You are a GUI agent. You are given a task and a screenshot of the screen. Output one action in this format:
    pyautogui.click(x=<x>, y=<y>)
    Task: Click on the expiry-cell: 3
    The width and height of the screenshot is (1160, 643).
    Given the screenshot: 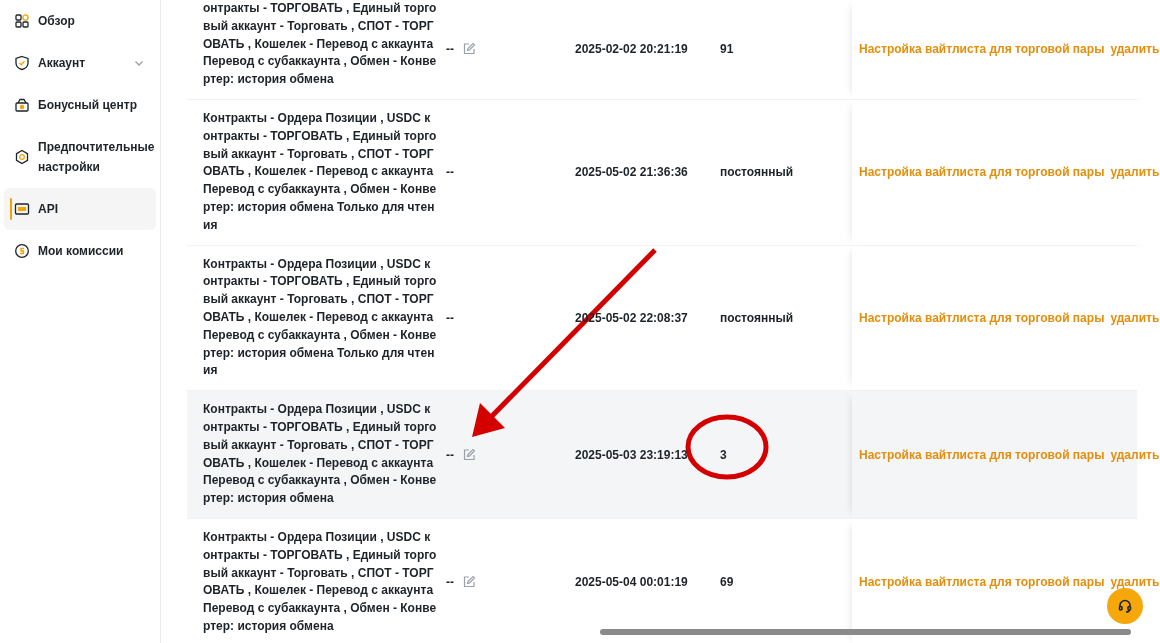 What is the action you would take?
    pyautogui.click(x=723, y=454)
    